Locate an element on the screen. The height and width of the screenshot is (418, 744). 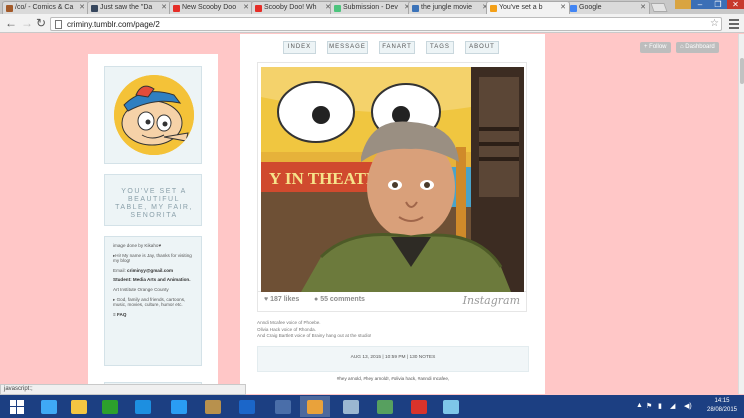
menu-icon is located at coordinates (734, 25).